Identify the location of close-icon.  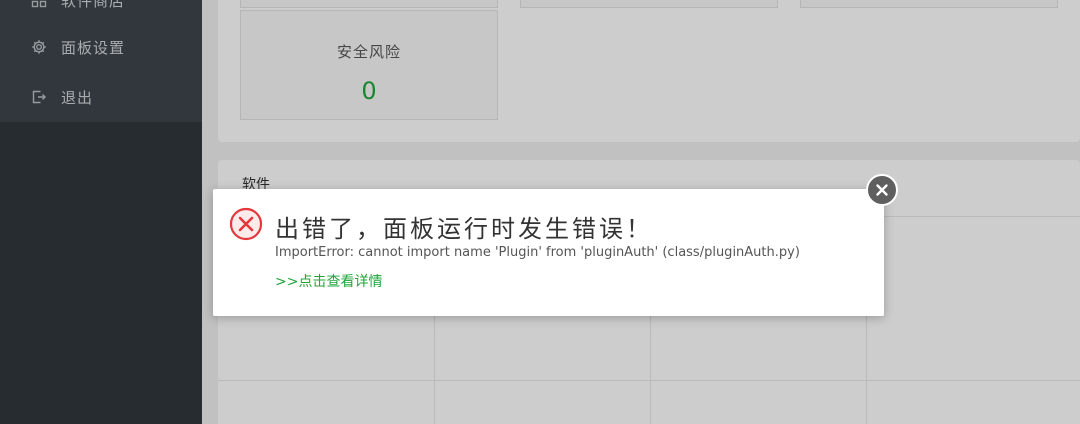
(882, 190).